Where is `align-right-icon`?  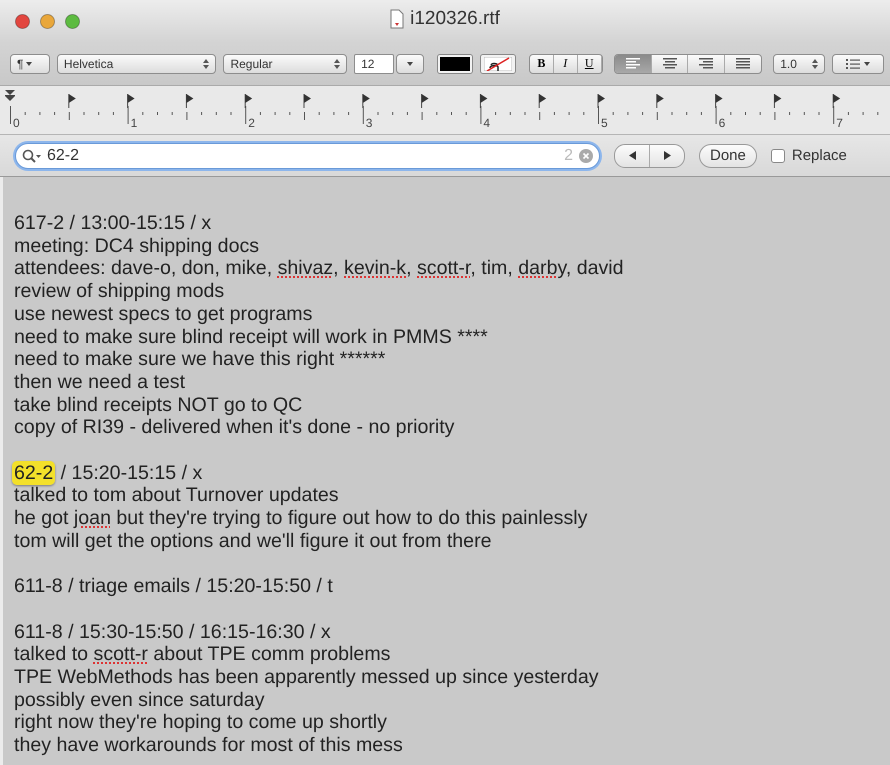 align-right-icon is located at coordinates (706, 63).